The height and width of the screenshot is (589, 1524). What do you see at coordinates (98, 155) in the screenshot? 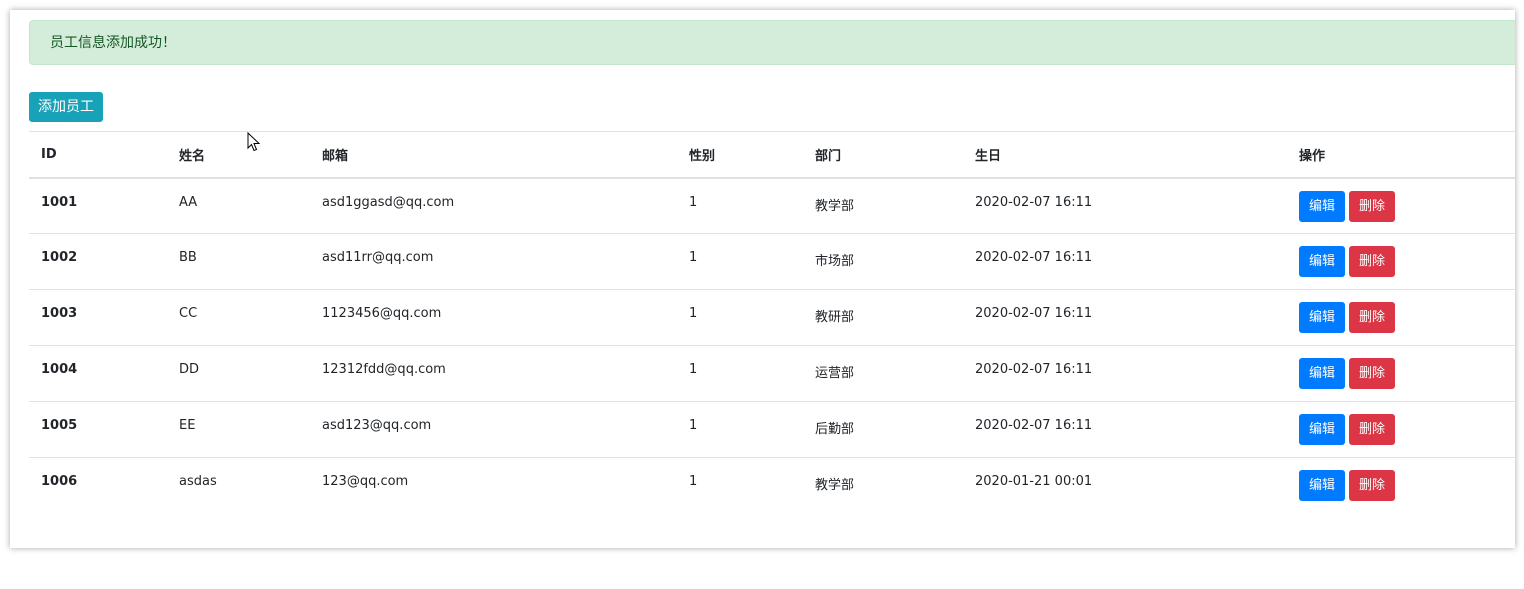
I see `header-id: ID` at bounding box center [98, 155].